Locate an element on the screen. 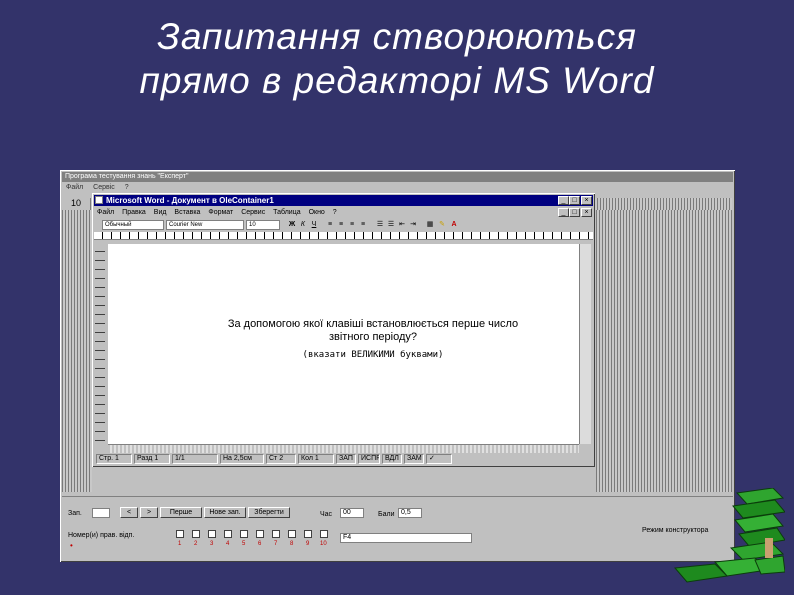  font-dropdown: Courier New is located at coordinates (205, 225).